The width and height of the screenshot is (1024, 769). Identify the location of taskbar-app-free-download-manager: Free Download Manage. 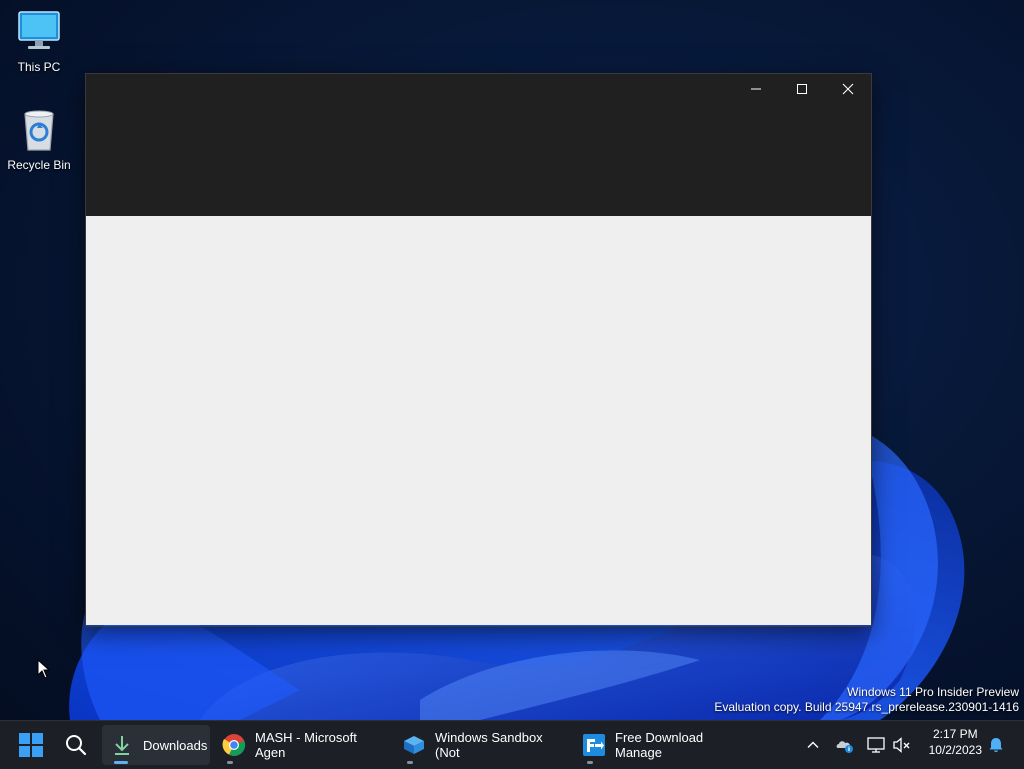
(664, 745).